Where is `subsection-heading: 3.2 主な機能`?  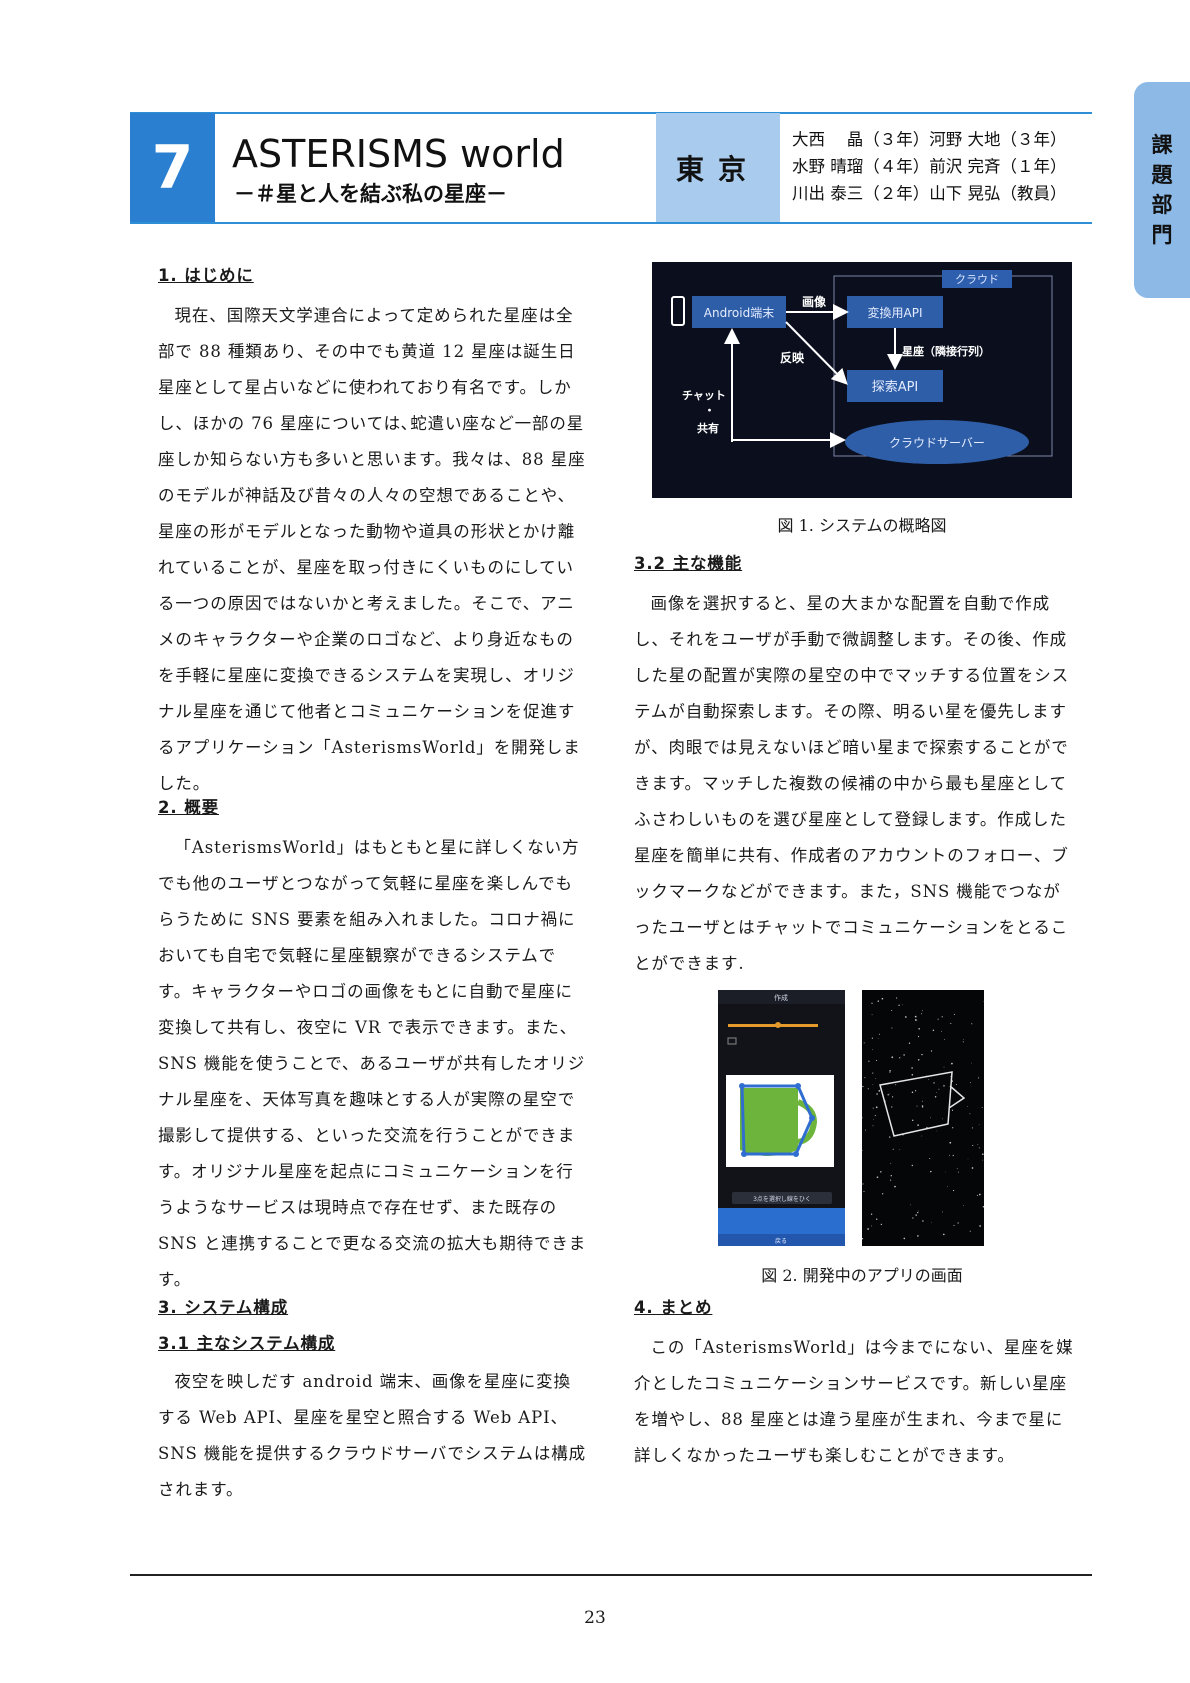
subsection-heading: 3.2 主な機能 is located at coordinates (688, 563).